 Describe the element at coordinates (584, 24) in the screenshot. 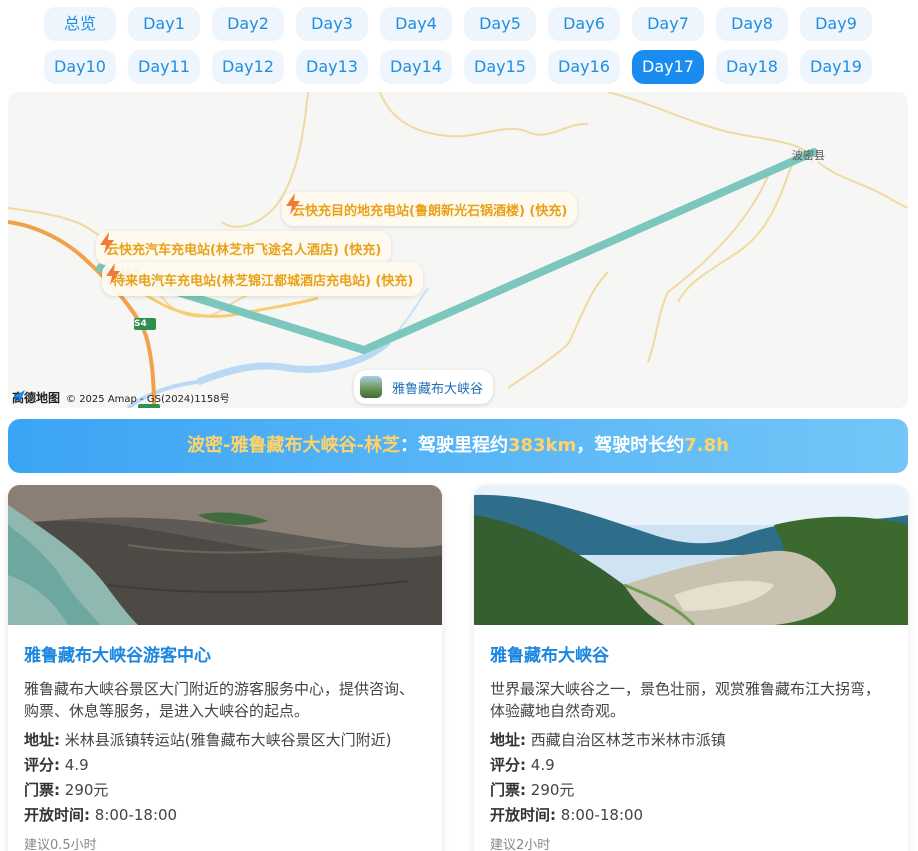

I see `tab-day6: Day6` at that location.